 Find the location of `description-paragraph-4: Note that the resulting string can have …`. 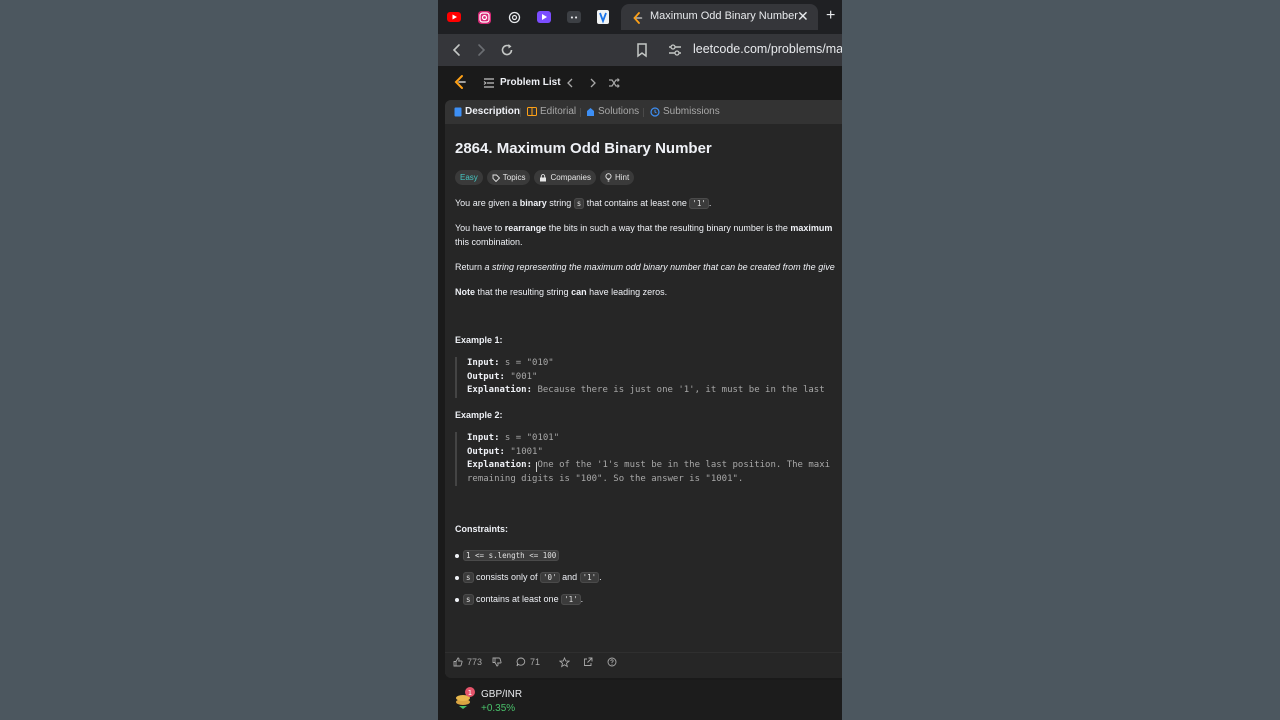

description-paragraph-4: Note that the resulting string can have … is located at coordinates (561, 292).